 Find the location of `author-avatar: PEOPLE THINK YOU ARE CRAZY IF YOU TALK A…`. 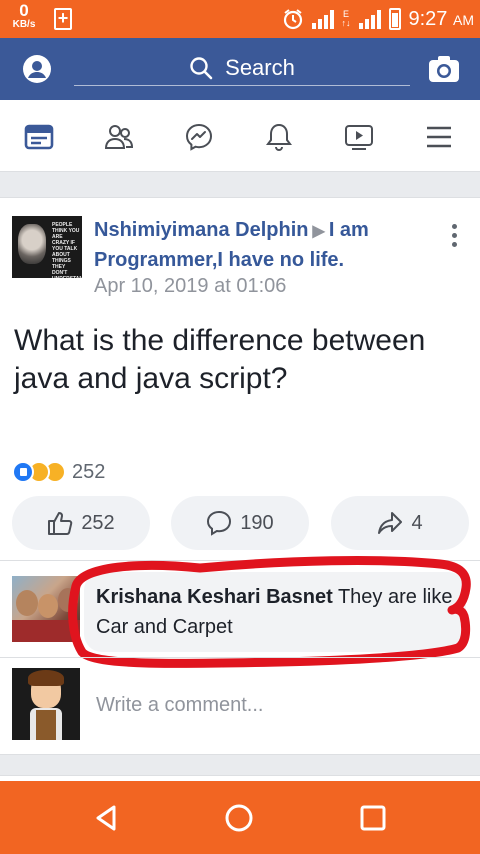

author-avatar: PEOPLE THINK YOU ARE CRAZY IF YOU TALK A… is located at coordinates (47, 247).